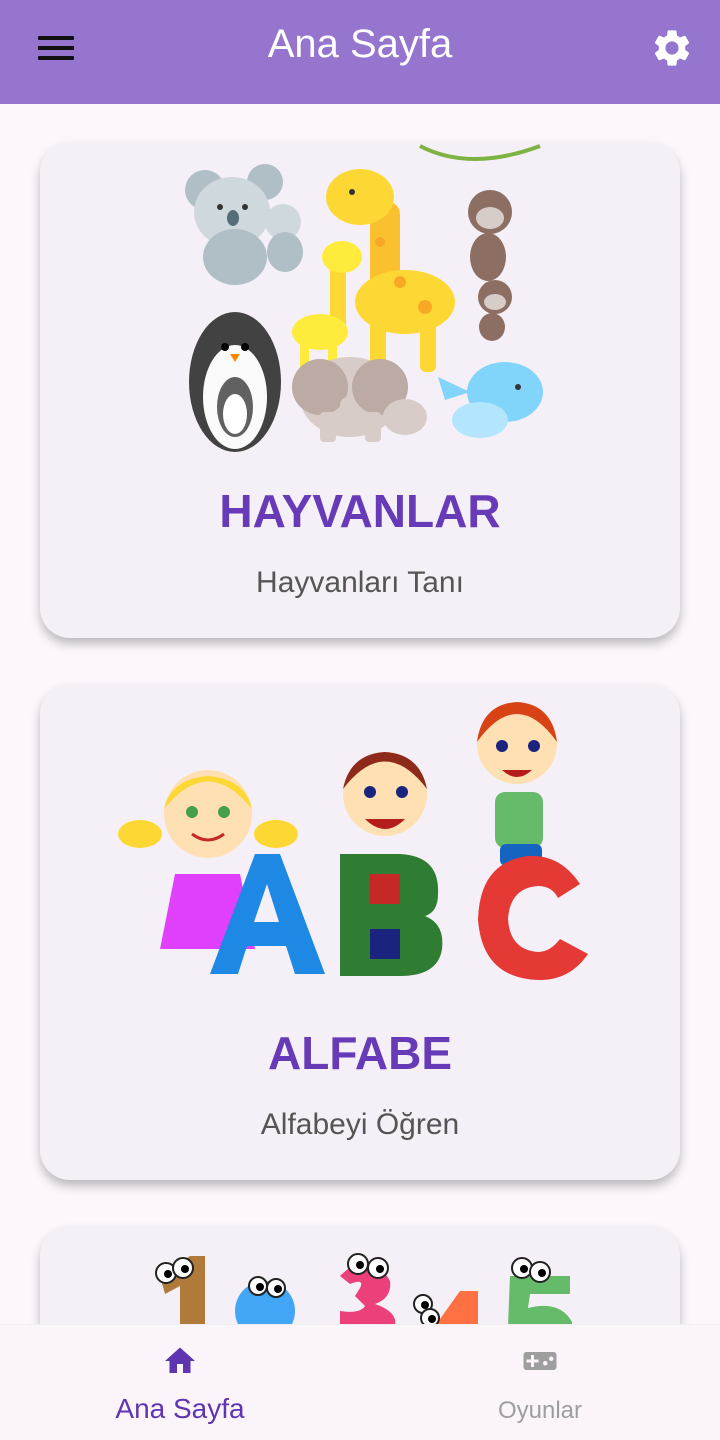  Describe the element at coordinates (360, 511) in the screenshot. I see `card-title: HAYVANLAR` at that location.